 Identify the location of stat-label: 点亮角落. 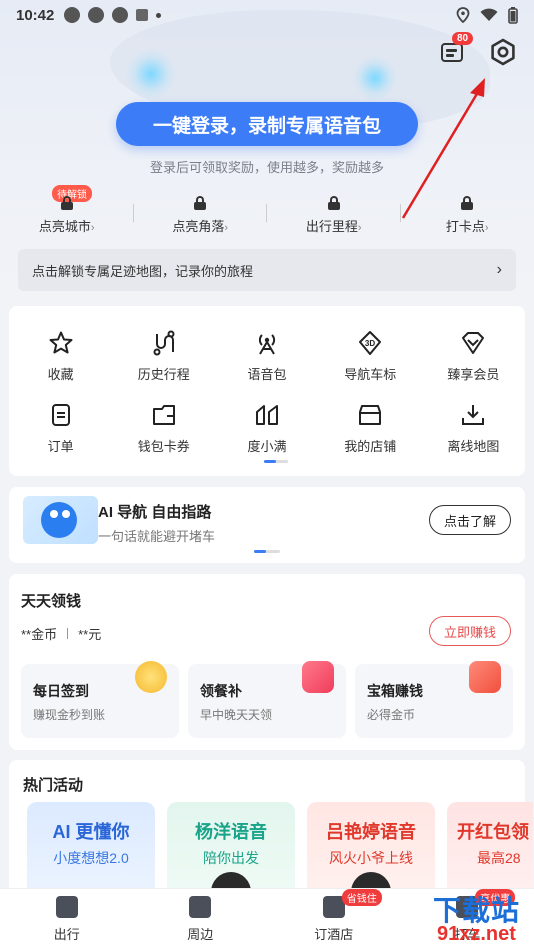
(198, 226).